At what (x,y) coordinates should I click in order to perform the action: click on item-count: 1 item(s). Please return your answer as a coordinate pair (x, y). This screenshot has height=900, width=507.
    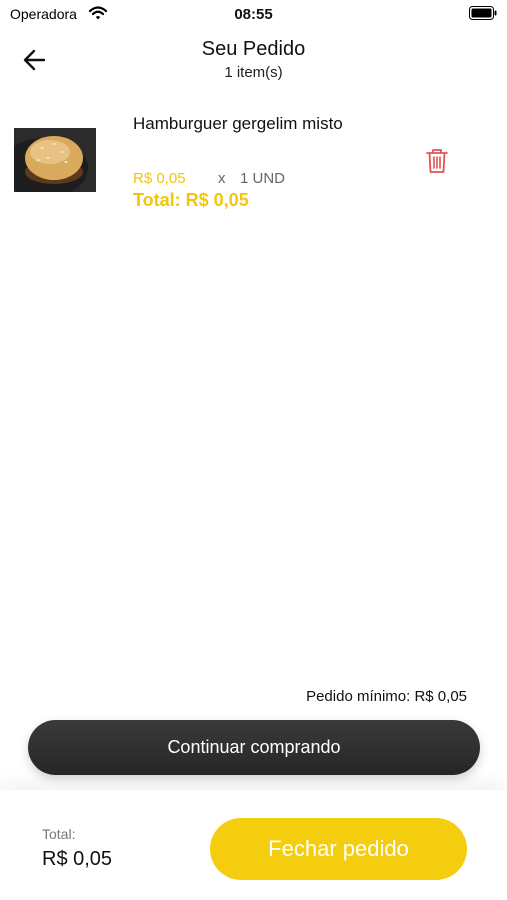
    Looking at the image, I should click on (253, 72).